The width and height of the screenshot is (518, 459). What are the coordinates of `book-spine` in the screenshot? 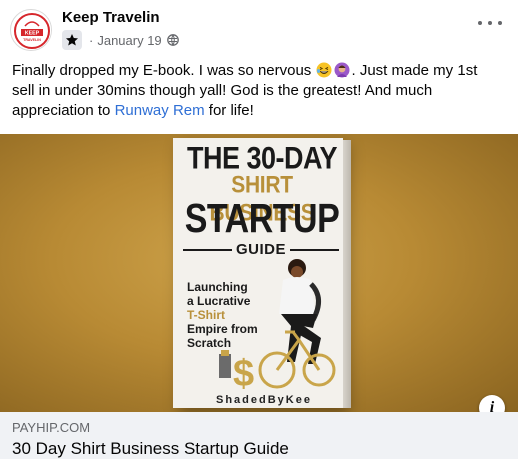 It's located at (347, 274).